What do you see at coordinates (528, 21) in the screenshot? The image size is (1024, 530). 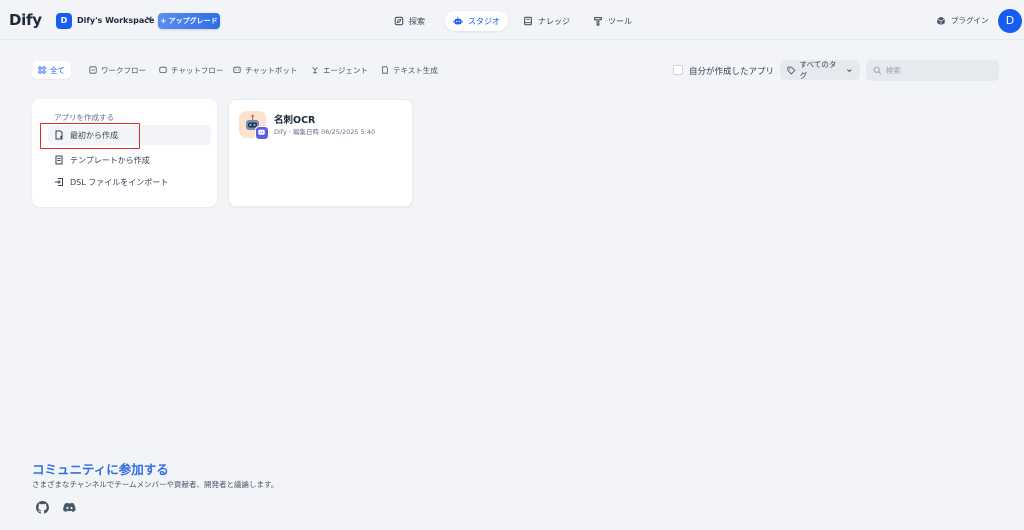 I see `book-icon` at bounding box center [528, 21].